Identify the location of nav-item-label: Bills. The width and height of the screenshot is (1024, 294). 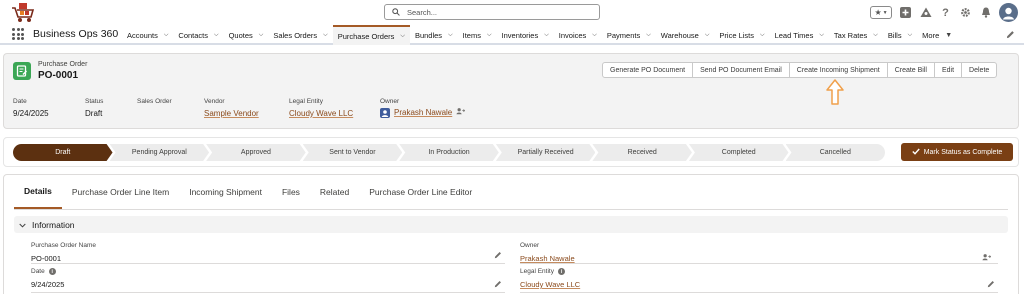
(894, 35).